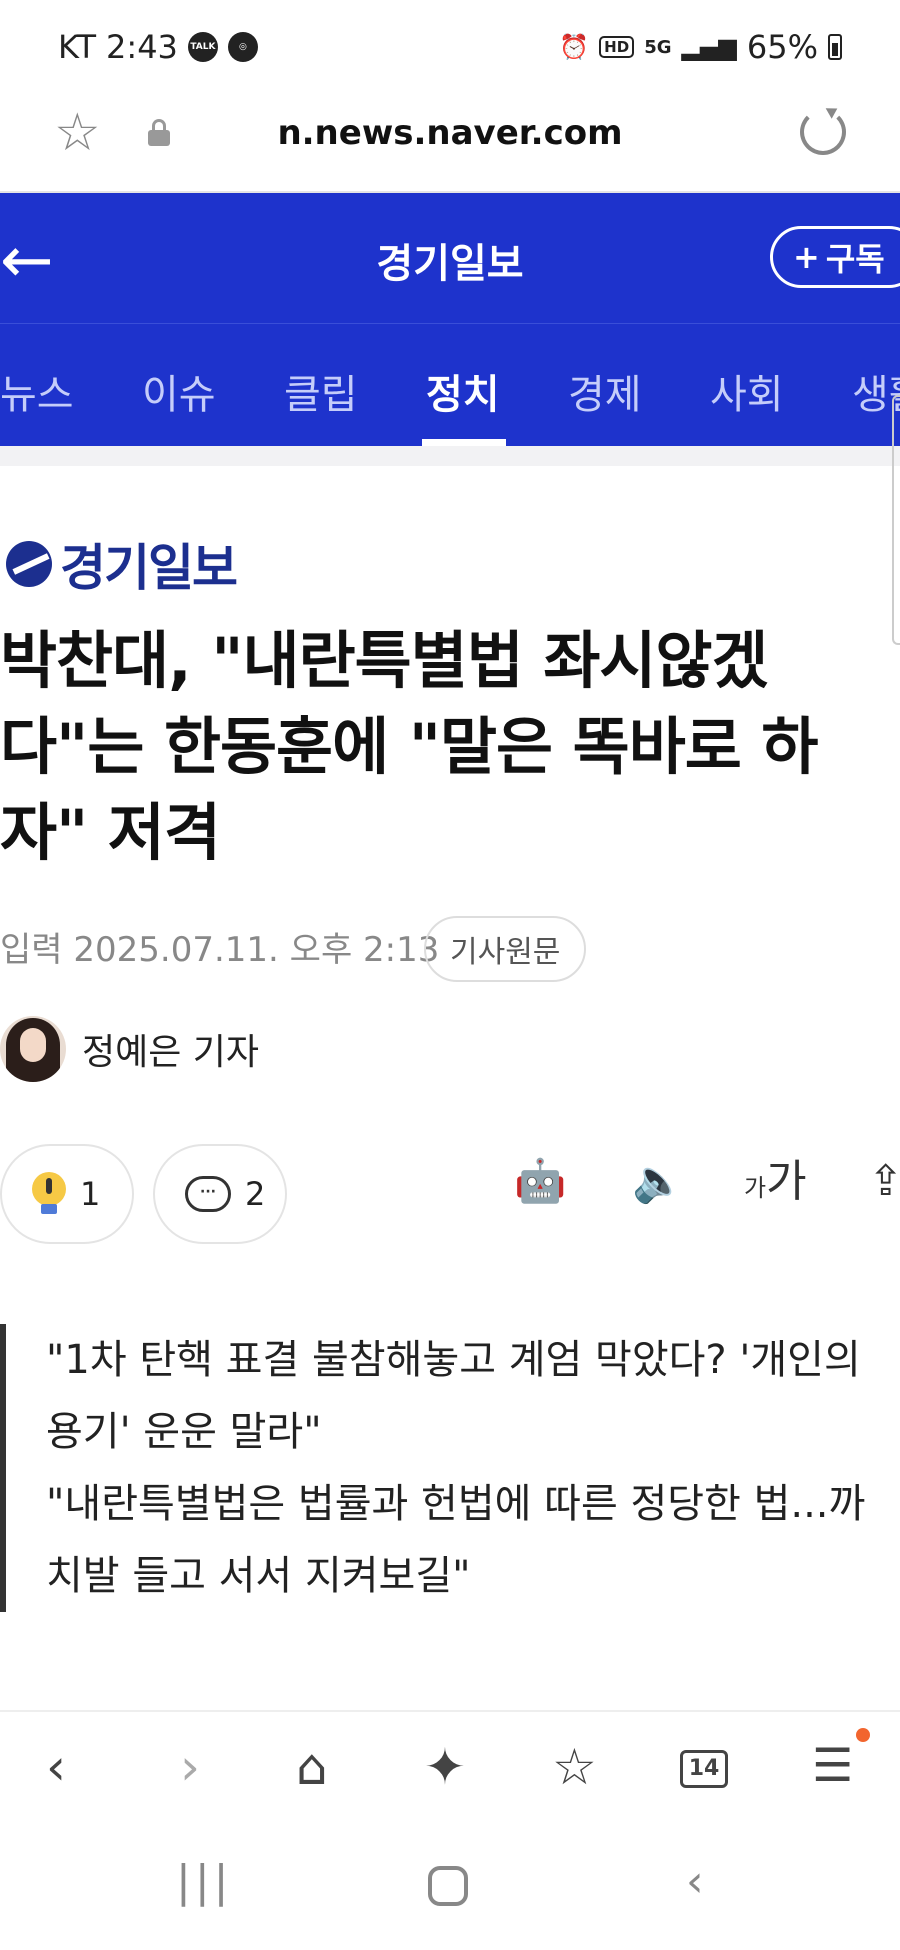  I want to click on active-tab-indicator, so click(464, 442).